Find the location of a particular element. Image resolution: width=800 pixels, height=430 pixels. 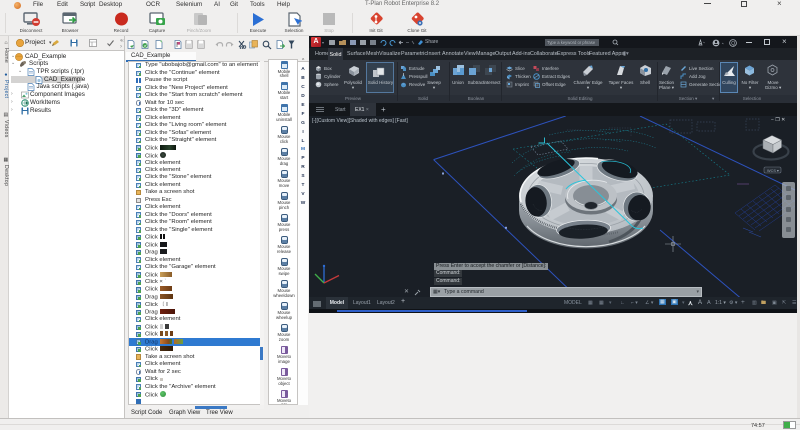

svg-text: WCS ▾ is located at coordinates (773, 171).